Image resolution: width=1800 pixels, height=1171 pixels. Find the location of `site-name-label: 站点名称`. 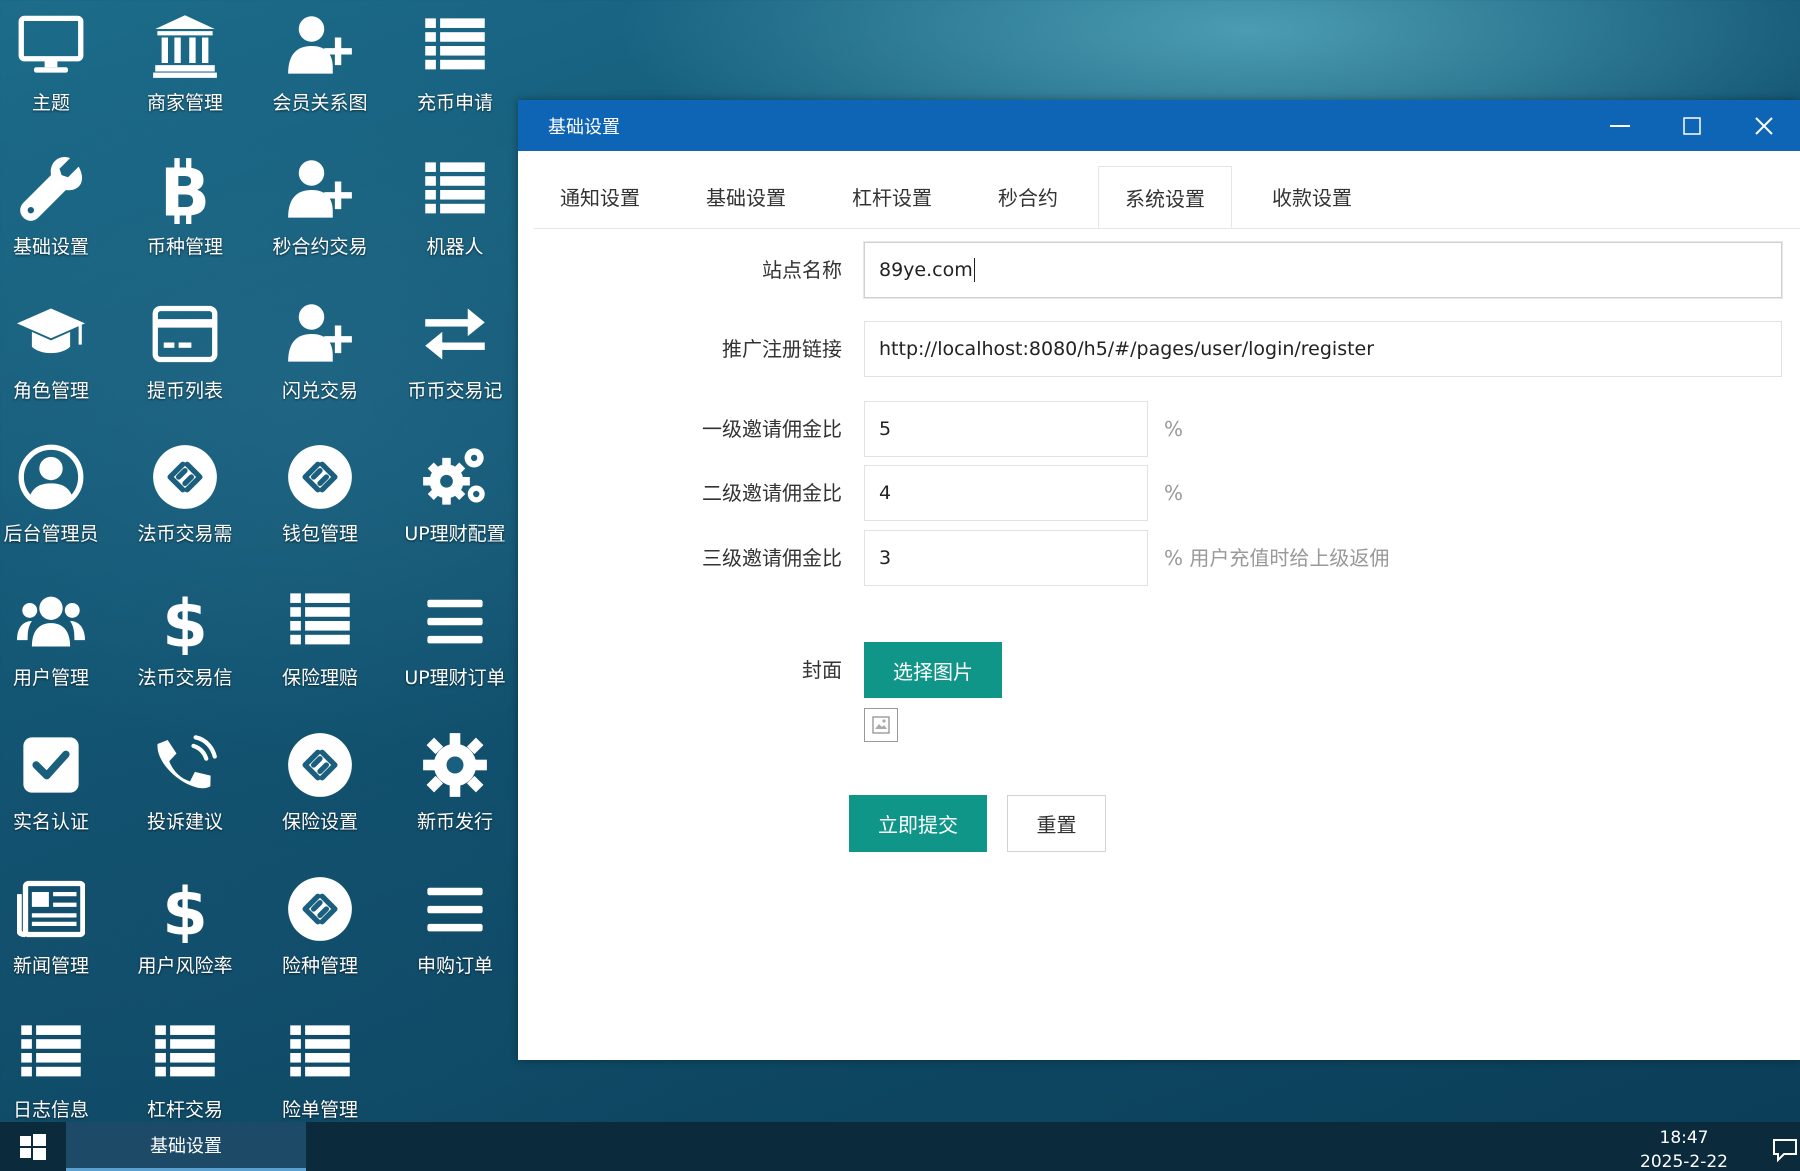

site-name-label: 站点名称 is located at coordinates (802, 270).